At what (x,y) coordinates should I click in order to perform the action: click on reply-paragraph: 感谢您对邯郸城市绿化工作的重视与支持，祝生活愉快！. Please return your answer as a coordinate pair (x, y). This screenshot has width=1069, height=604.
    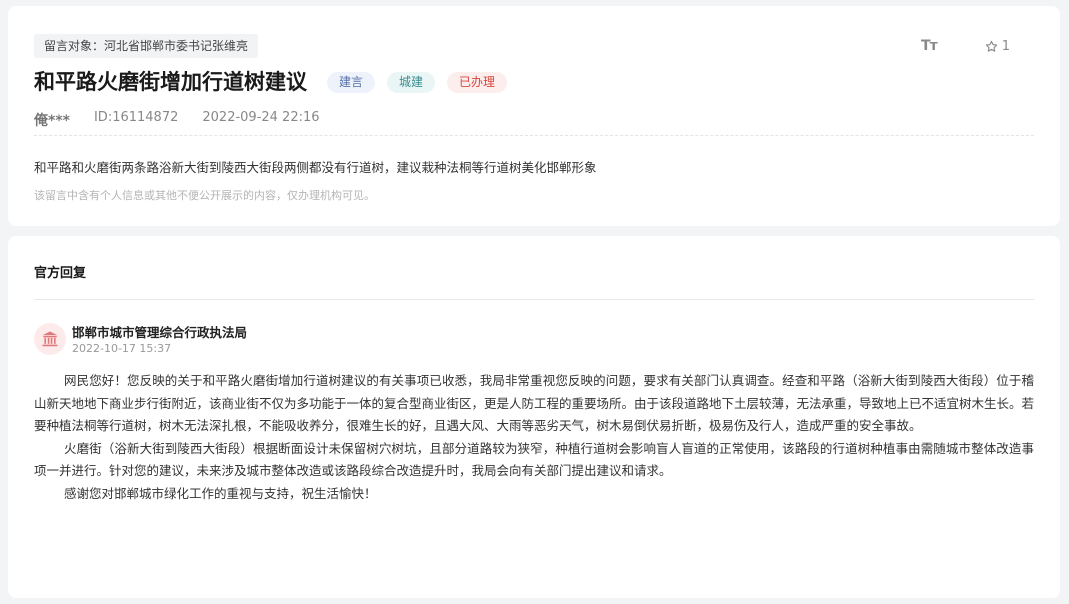
    Looking at the image, I should click on (220, 493).